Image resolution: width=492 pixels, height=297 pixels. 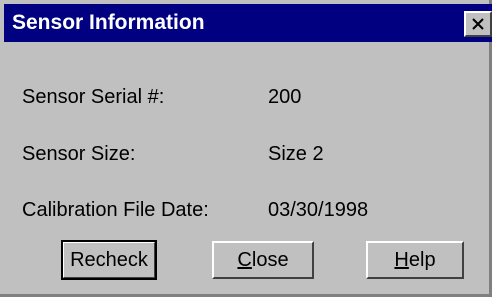 I want to click on close-icon, so click(x=478, y=24).